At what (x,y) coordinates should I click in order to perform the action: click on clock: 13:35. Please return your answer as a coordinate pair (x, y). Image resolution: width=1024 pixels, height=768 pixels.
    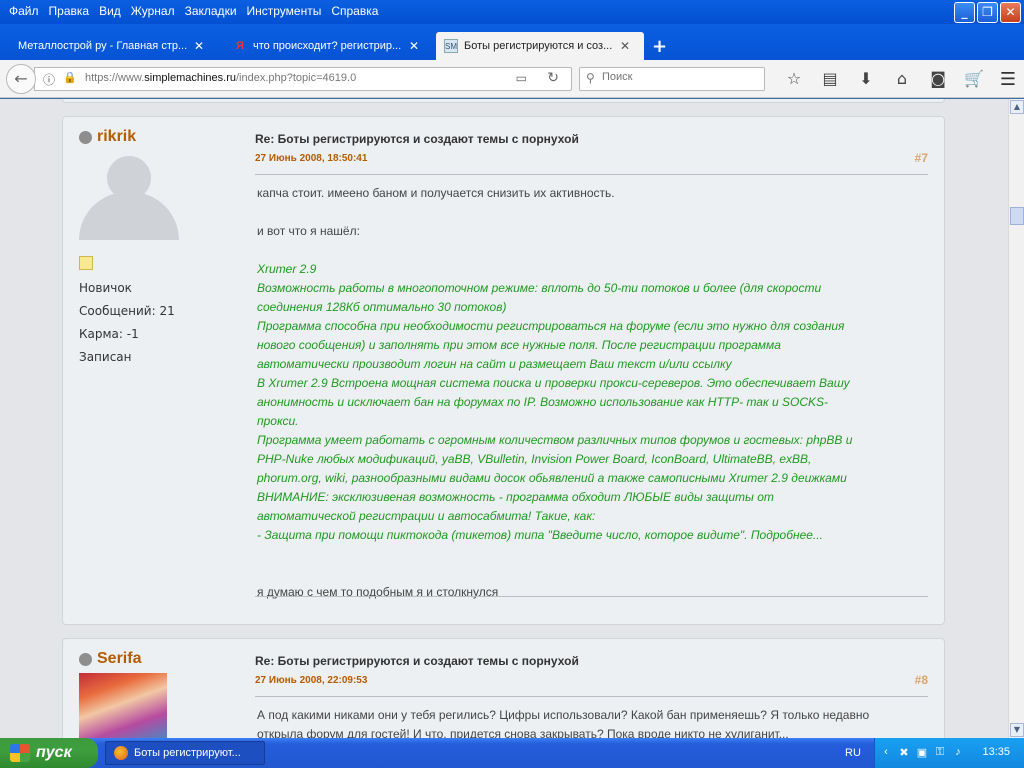
    Looking at the image, I should click on (996, 752).